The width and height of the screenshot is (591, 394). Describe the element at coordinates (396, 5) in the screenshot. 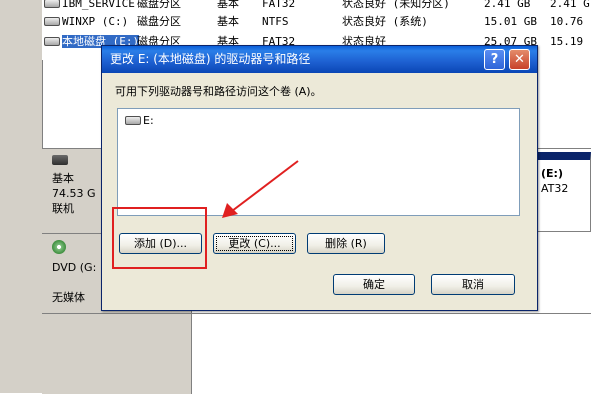

I see `volume-status: 状态良好 (未知分区)` at that location.